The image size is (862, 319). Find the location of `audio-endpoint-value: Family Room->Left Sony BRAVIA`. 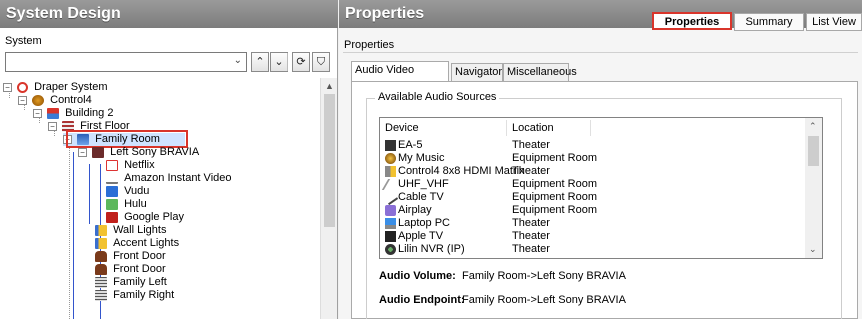

audio-endpoint-value: Family Room->Left Sony BRAVIA is located at coordinates (544, 300).